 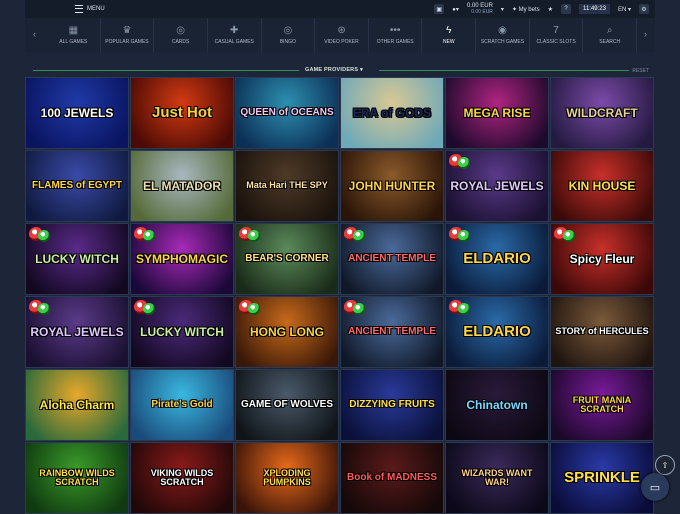 What do you see at coordinates (529, 9) in the screenshot?
I see `my-bets-label: My bets` at bounding box center [529, 9].